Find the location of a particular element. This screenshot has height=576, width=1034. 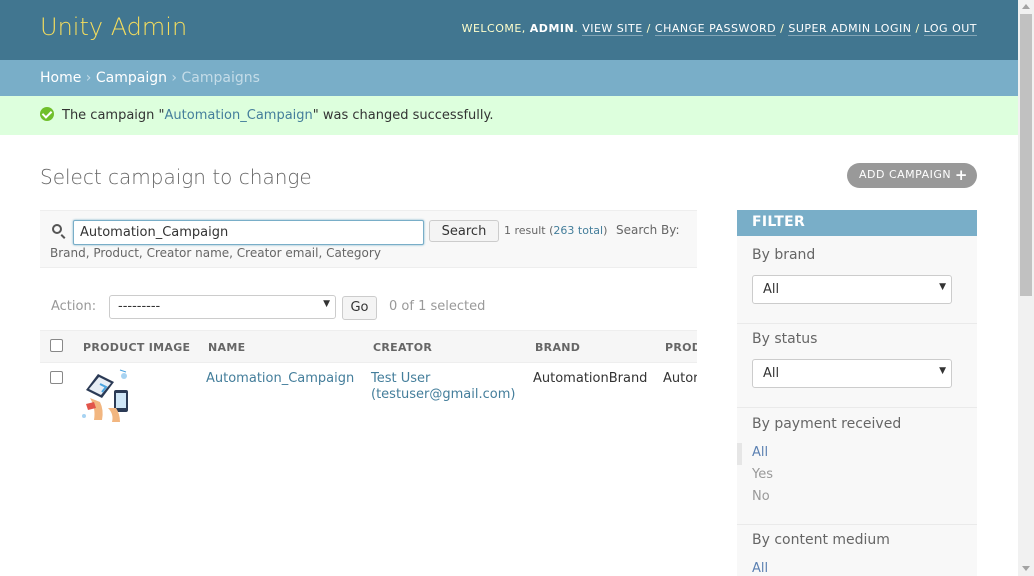

add-campaign-button: Add campaign + is located at coordinates (912, 175).